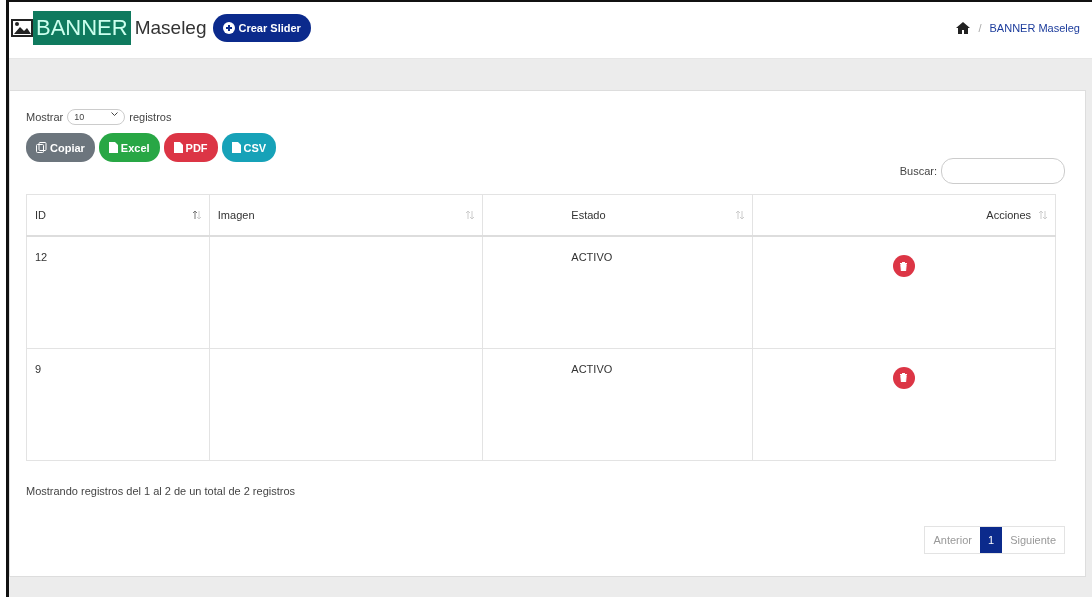 This screenshot has width=1092, height=597. I want to click on search-label: Buscar:, so click(918, 171).